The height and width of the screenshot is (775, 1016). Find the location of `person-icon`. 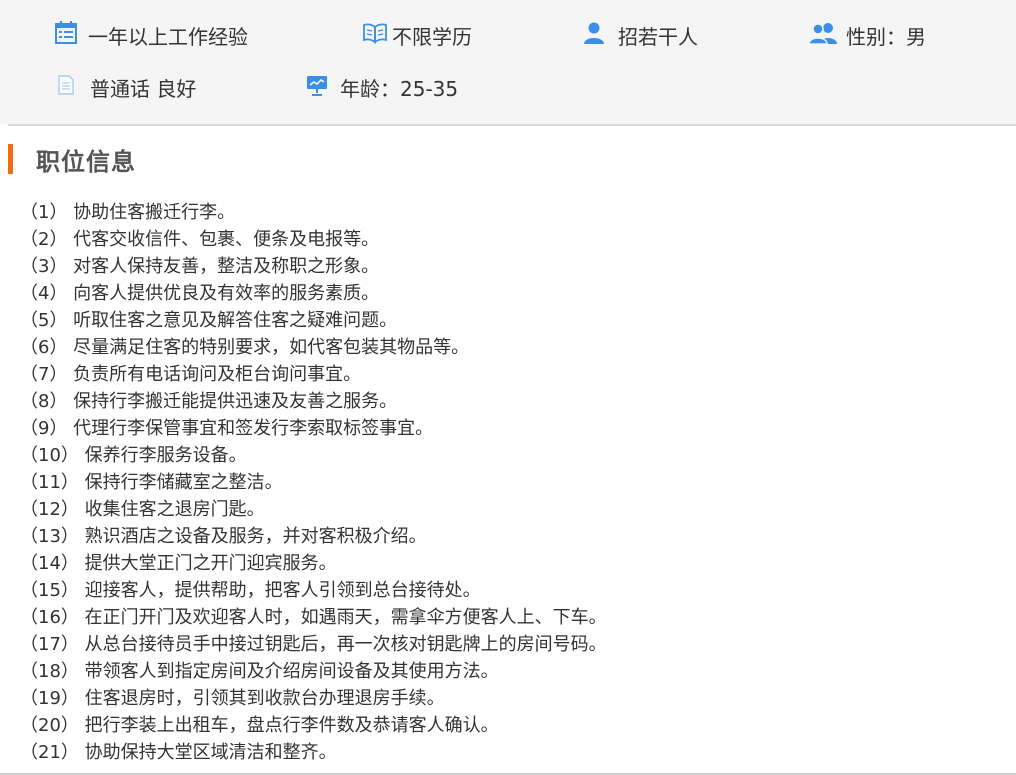

person-icon is located at coordinates (594, 35).